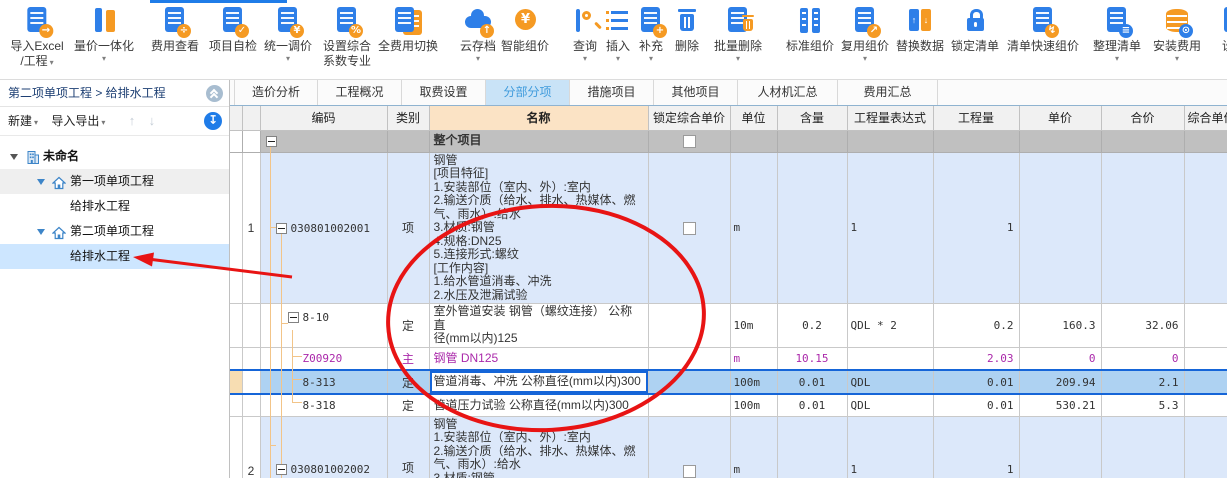 The height and width of the screenshot is (478, 1227). I want to click on toolbar-item-quick-bill-pricing: ↯ 清单快速组价, so click(1043, 29).